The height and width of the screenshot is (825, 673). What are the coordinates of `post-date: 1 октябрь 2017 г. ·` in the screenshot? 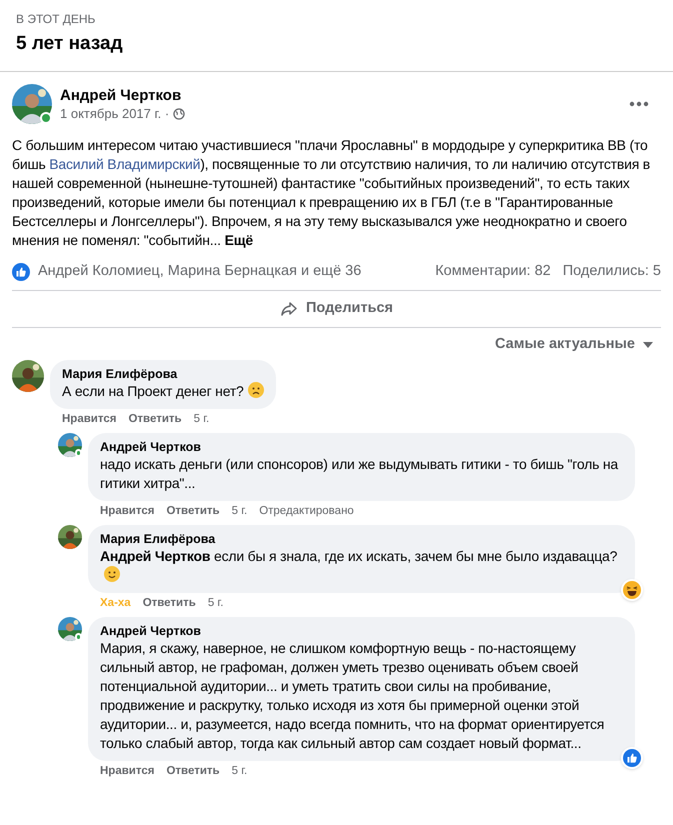 It's located at (115, 114).